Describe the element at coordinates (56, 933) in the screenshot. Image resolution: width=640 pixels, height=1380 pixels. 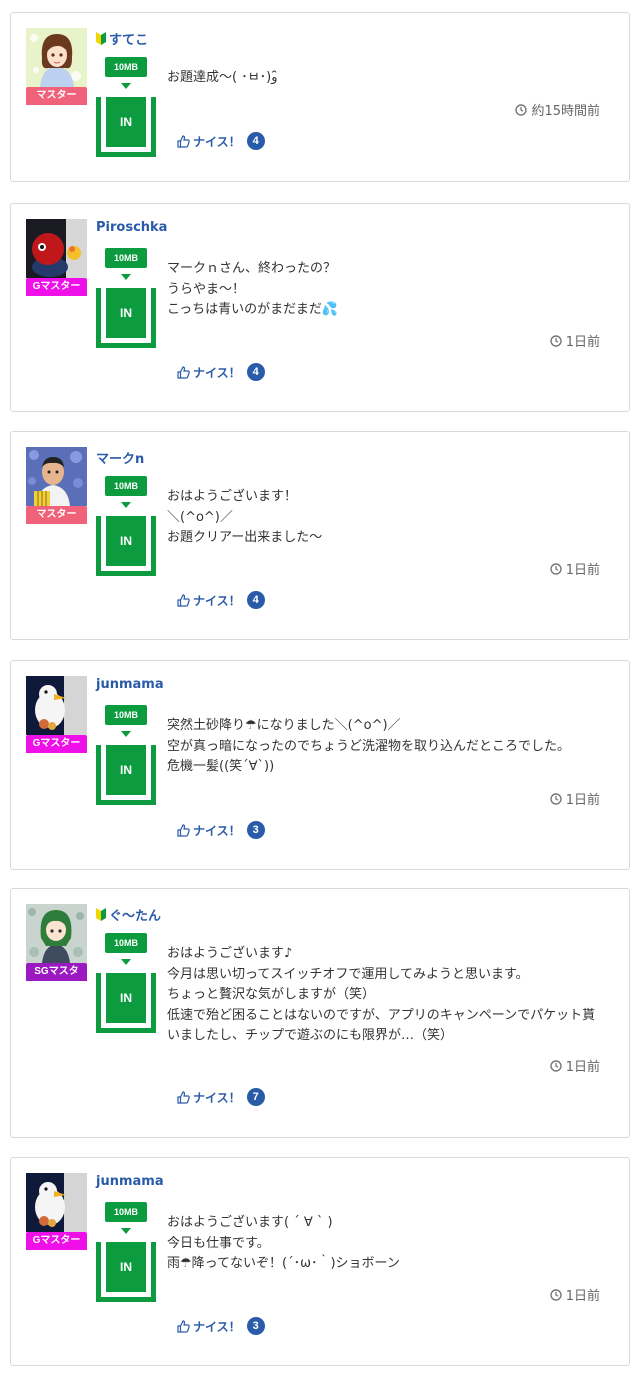
I see `girl-green-hair-icon` at that location.